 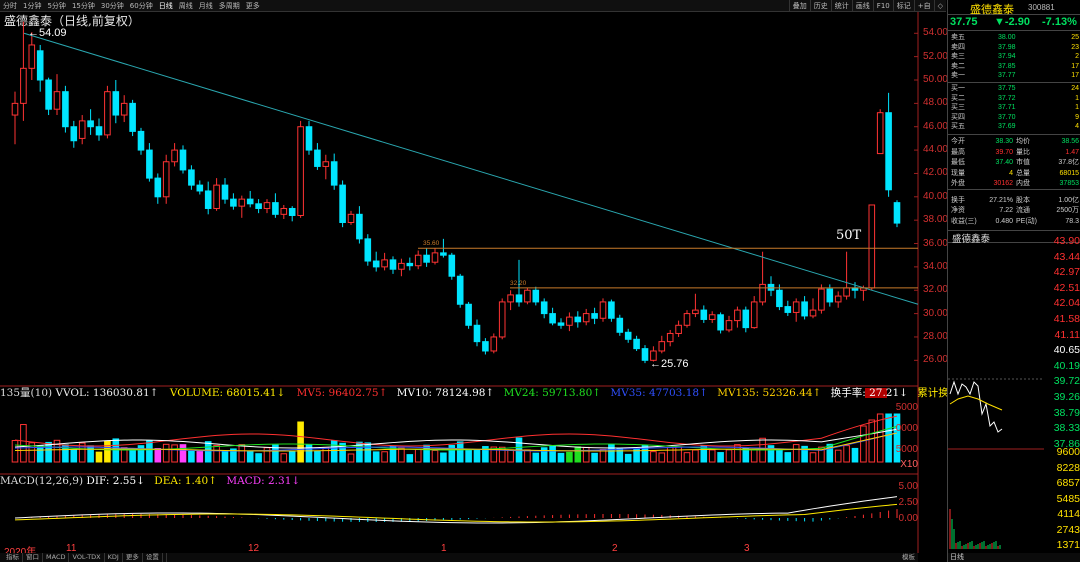 What do you see at coordinates (33, 557) in the screenshot?
I see `bottom-tab-1: 窗口` at bounding box center [33, 557].